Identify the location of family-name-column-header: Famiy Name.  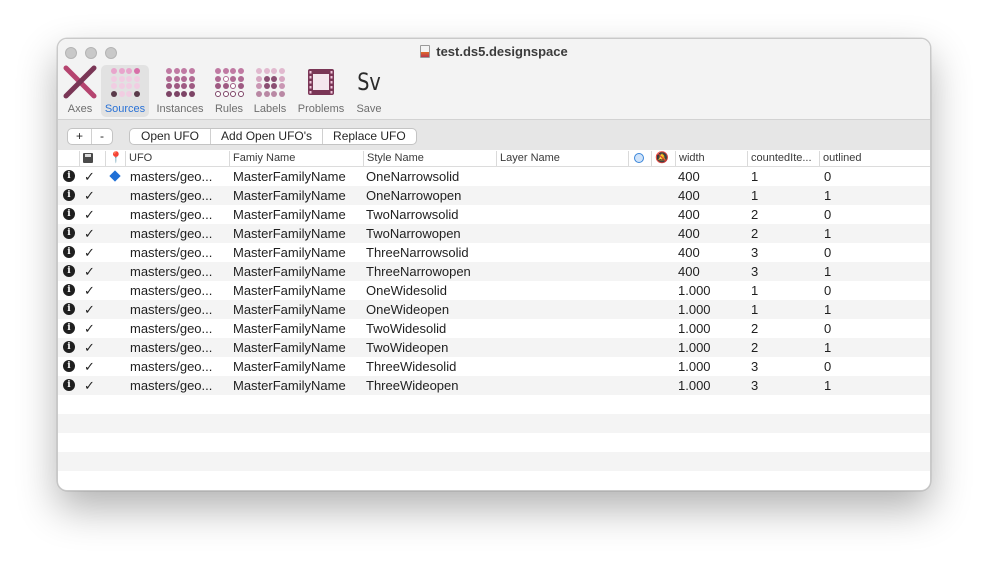
(296, 158).